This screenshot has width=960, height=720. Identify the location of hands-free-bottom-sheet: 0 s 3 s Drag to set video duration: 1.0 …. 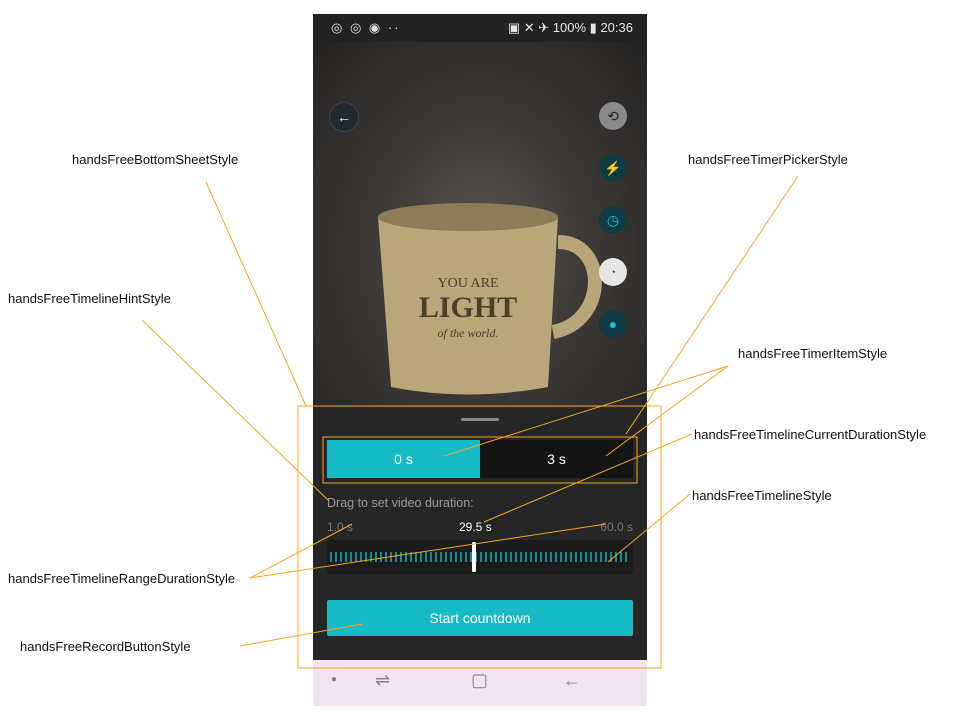
(480, 534).